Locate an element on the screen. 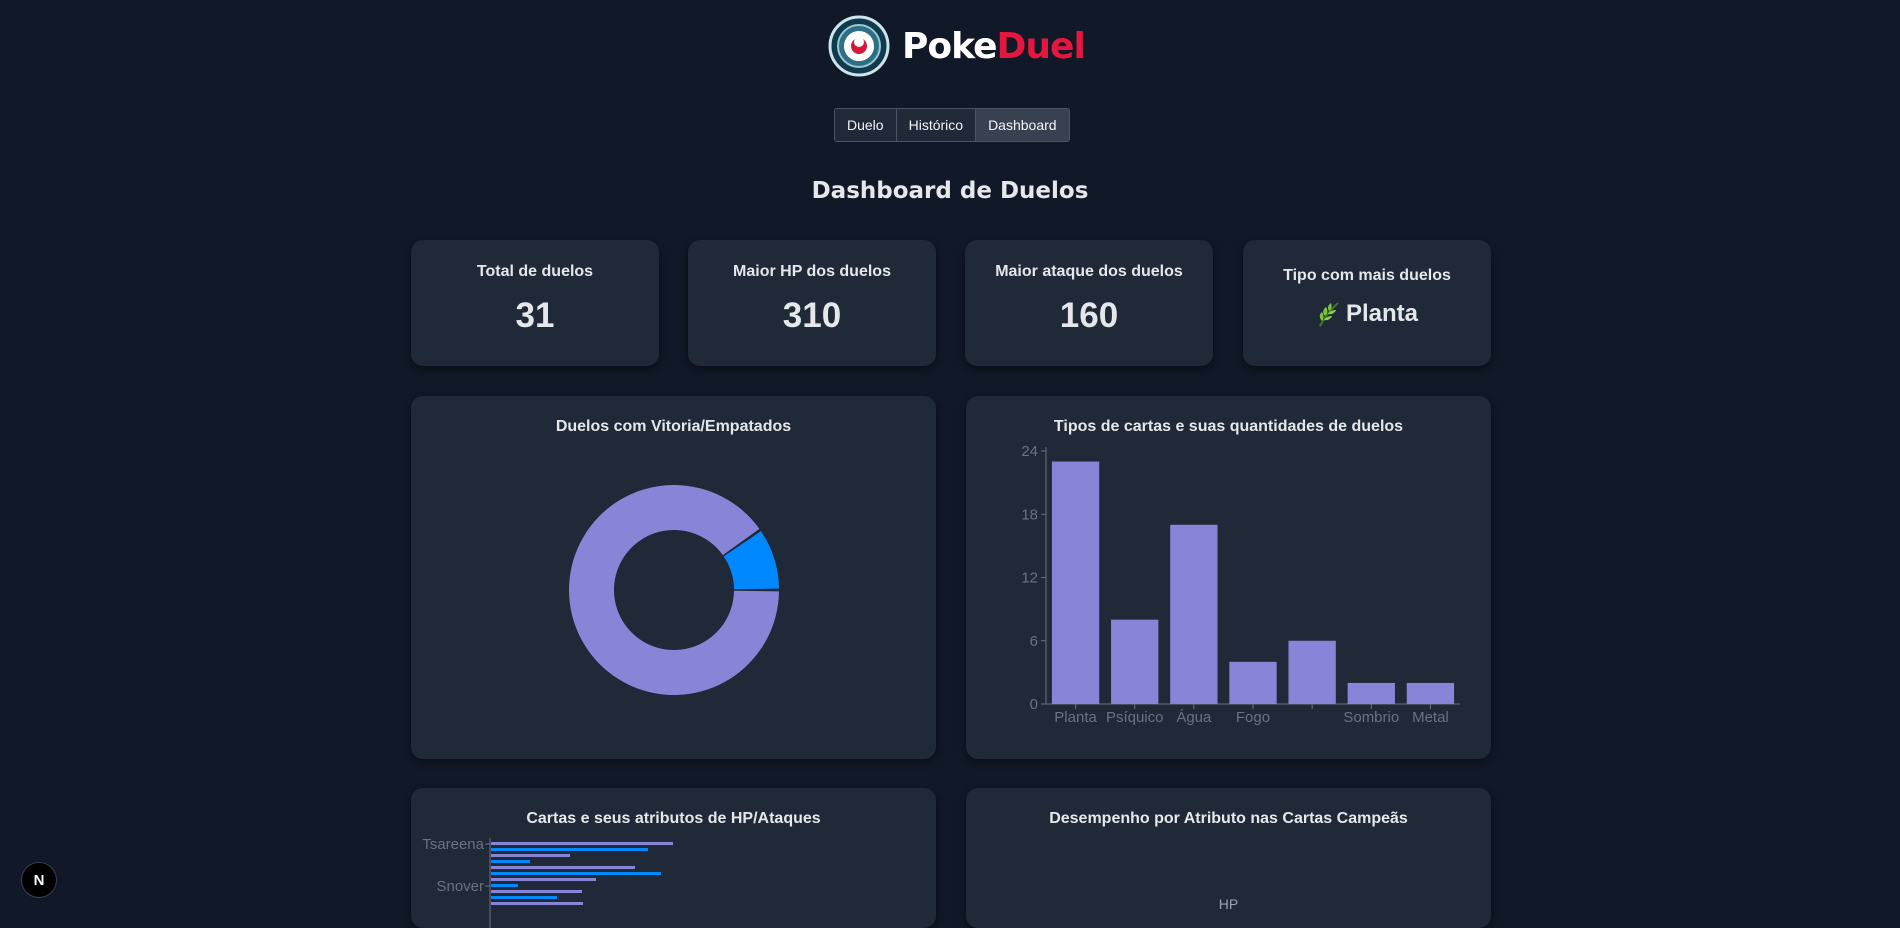 The height and width of the screenshot is (928, 1900). y-tick-label: 18 is located at coordinates (1029, 514).